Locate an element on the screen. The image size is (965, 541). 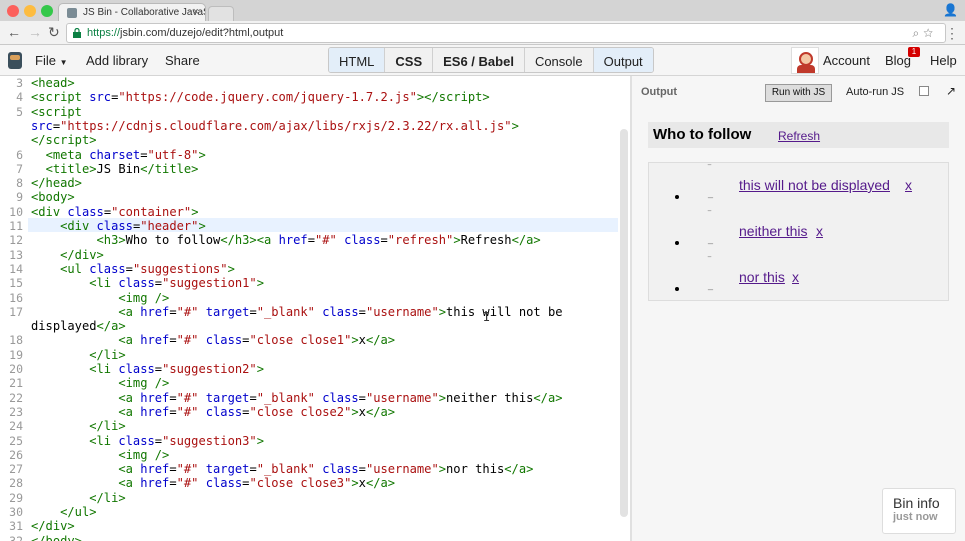
add-library-button: Add library is located at coordinates (117, 60).